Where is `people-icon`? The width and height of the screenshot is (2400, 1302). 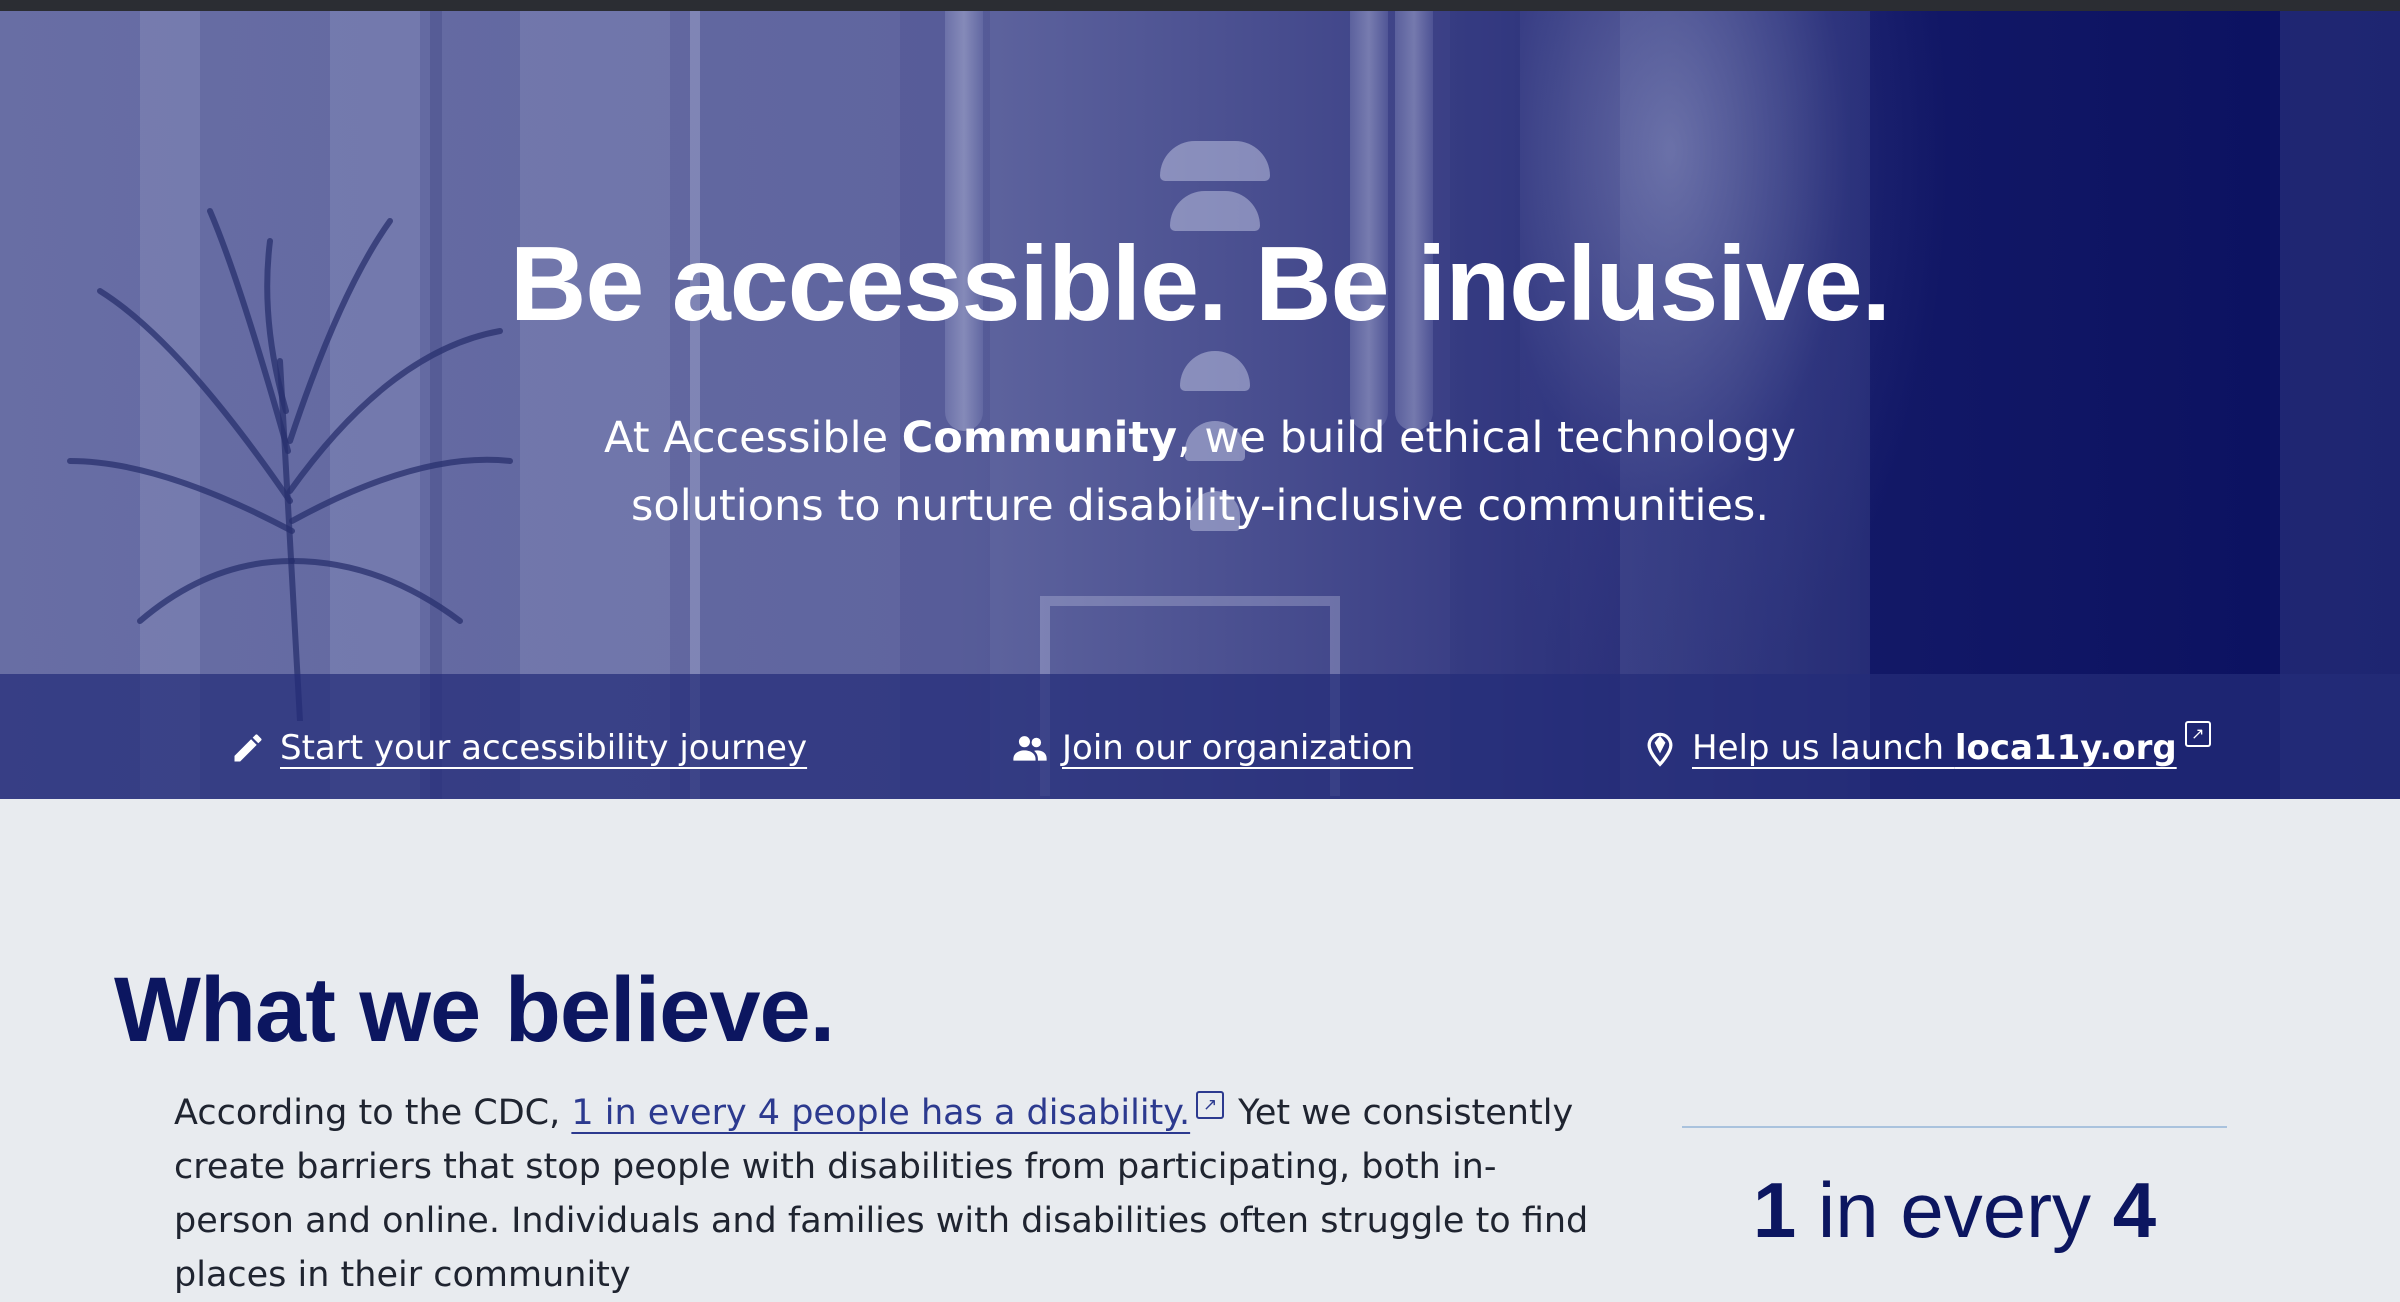 people-icon is located at coordinates (1030, 748).